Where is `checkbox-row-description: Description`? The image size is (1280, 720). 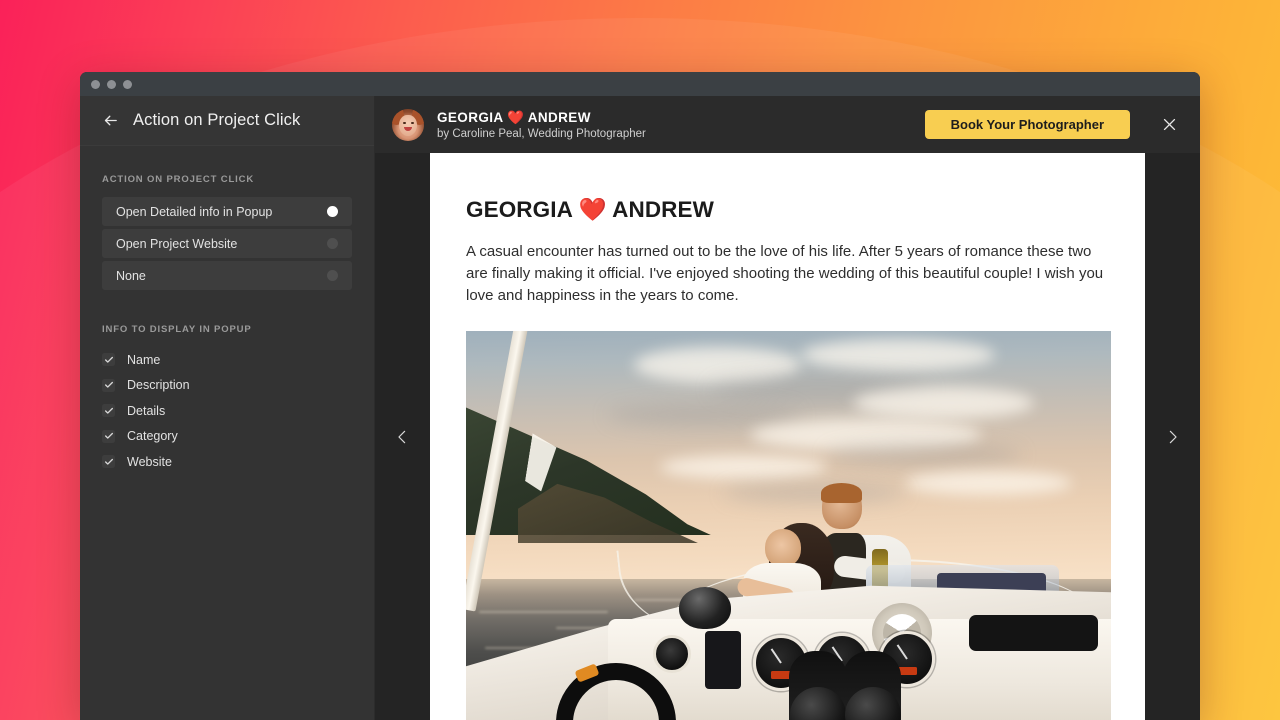 checkbox-row-description: Description is located at coordinates (227, 386).